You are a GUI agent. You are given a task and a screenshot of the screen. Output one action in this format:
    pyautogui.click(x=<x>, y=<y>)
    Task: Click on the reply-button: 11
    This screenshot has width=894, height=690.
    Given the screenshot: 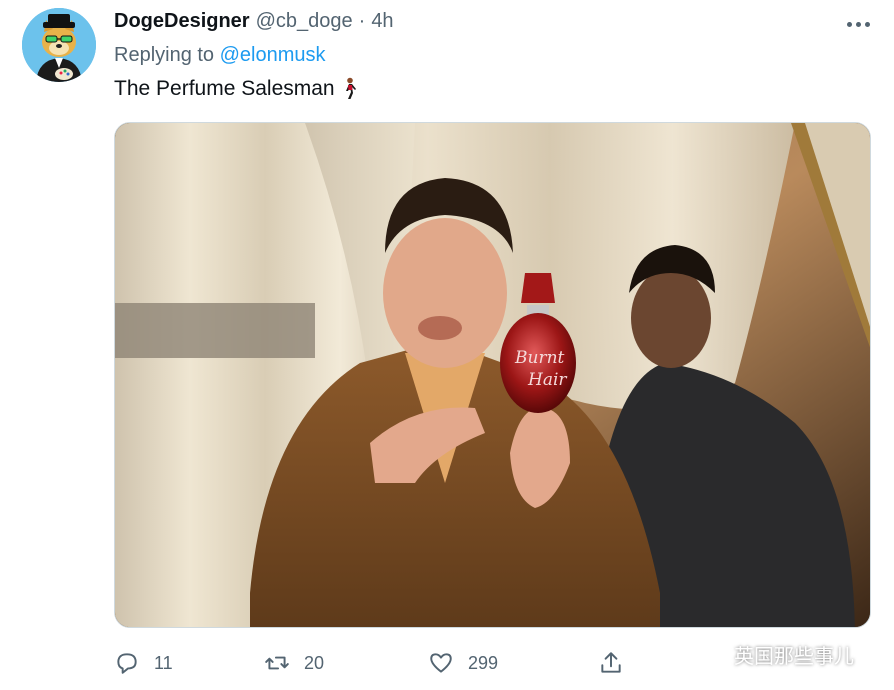 What is the action you would take?
    pyautogui.click(x=143, y=663)
    